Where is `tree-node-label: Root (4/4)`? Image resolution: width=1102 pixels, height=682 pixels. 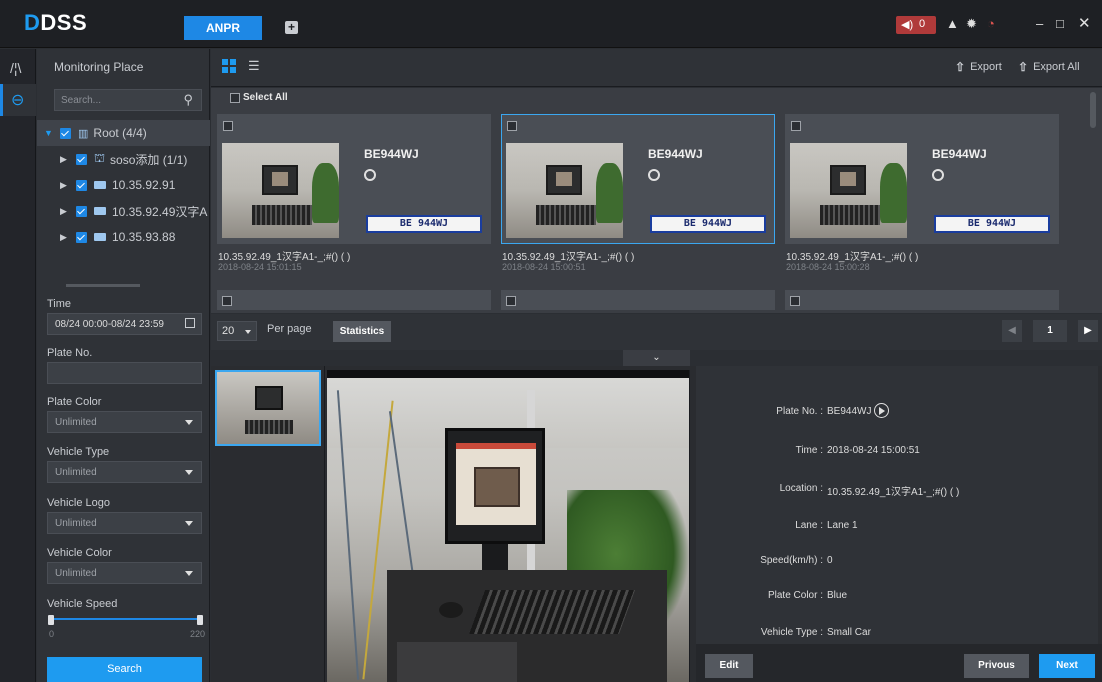
tree-node-label: Root (4/4) is located at coordinates (120, 133).